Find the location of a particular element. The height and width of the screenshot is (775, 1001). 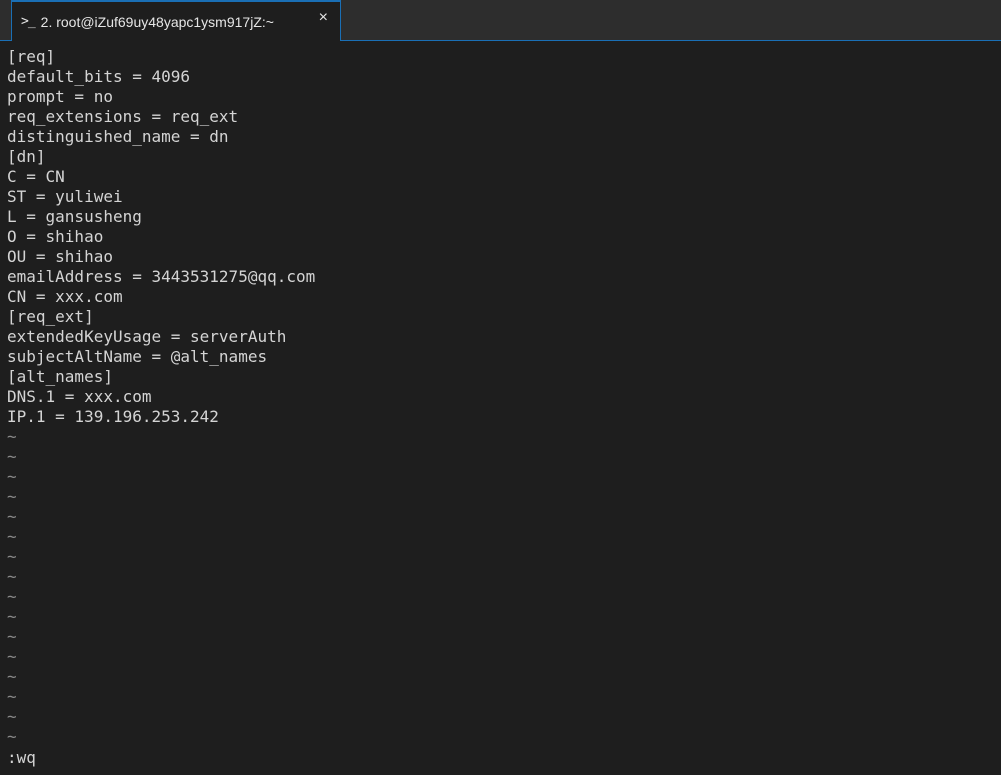

close-icon: × is located at coordinates (323, 18).